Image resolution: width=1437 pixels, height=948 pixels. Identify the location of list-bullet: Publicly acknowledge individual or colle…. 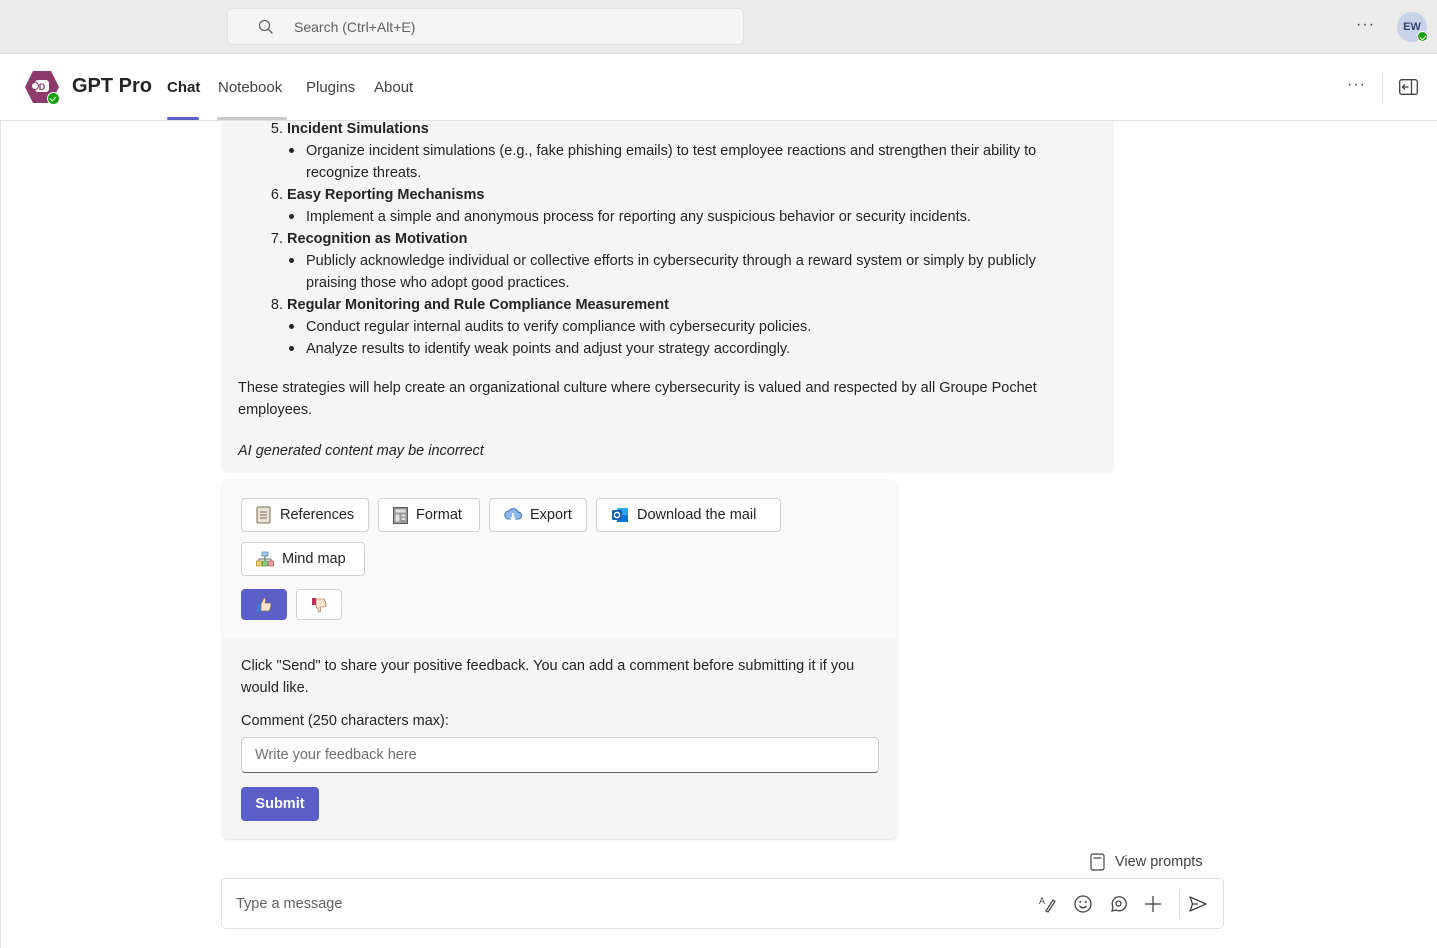
(677, 272).